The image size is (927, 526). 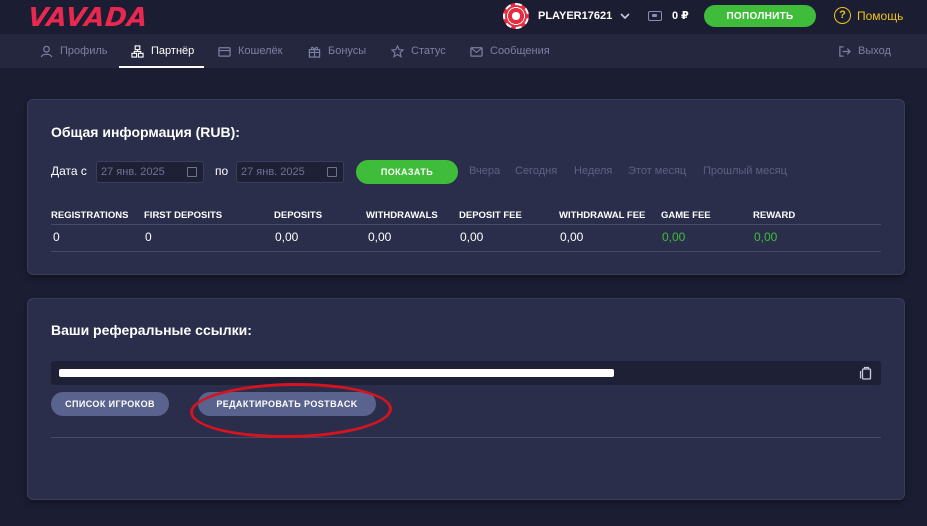 What do you see at coordinates (336, 373) in the screenshot?
I see `redacted-link` at bounding box center [336, 373].